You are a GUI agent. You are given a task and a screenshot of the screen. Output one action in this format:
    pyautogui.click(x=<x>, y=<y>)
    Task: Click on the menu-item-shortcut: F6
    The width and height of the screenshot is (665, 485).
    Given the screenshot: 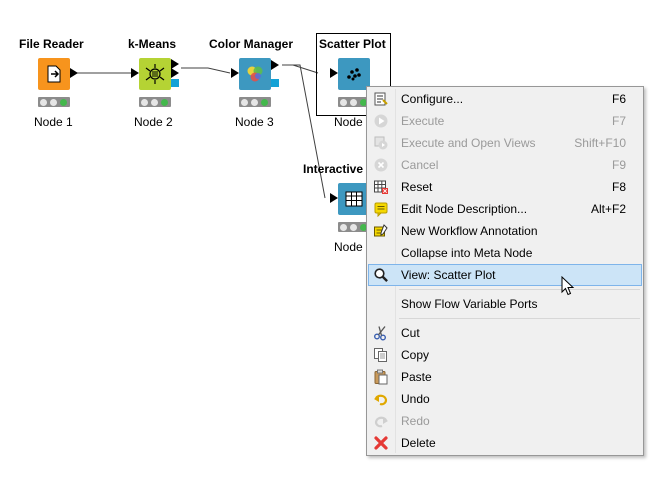 What is the action you would take?
    pyautogui.click(x=618, y=99)
    